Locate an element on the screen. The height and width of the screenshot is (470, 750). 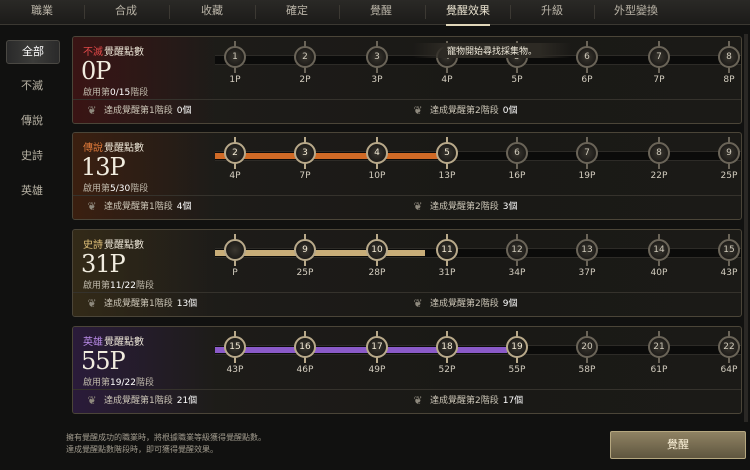
panel-title: 史詩覺醒點數 is located at coordinates (113, 243).